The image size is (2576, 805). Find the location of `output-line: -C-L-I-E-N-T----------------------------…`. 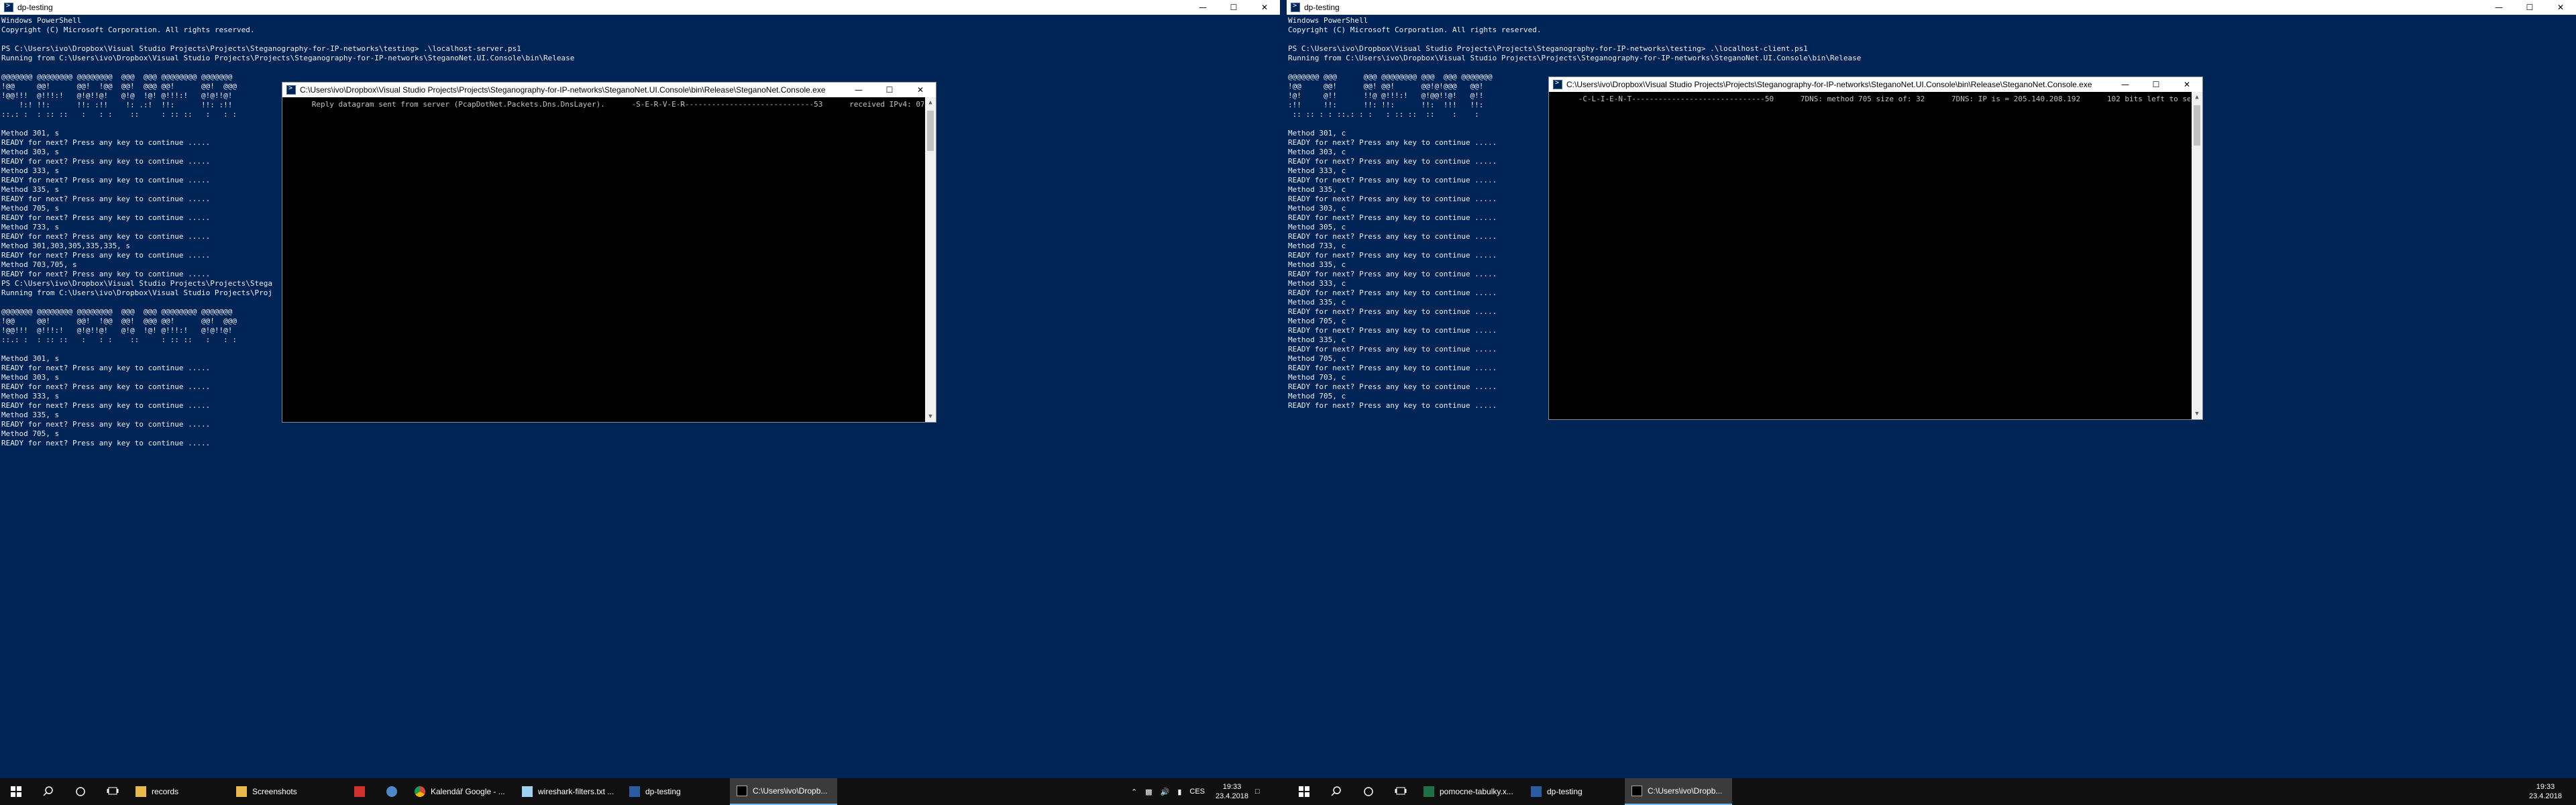

output-line: -C-L-I-E-N-T----------------------------… is located at coordinates (1663, 99).